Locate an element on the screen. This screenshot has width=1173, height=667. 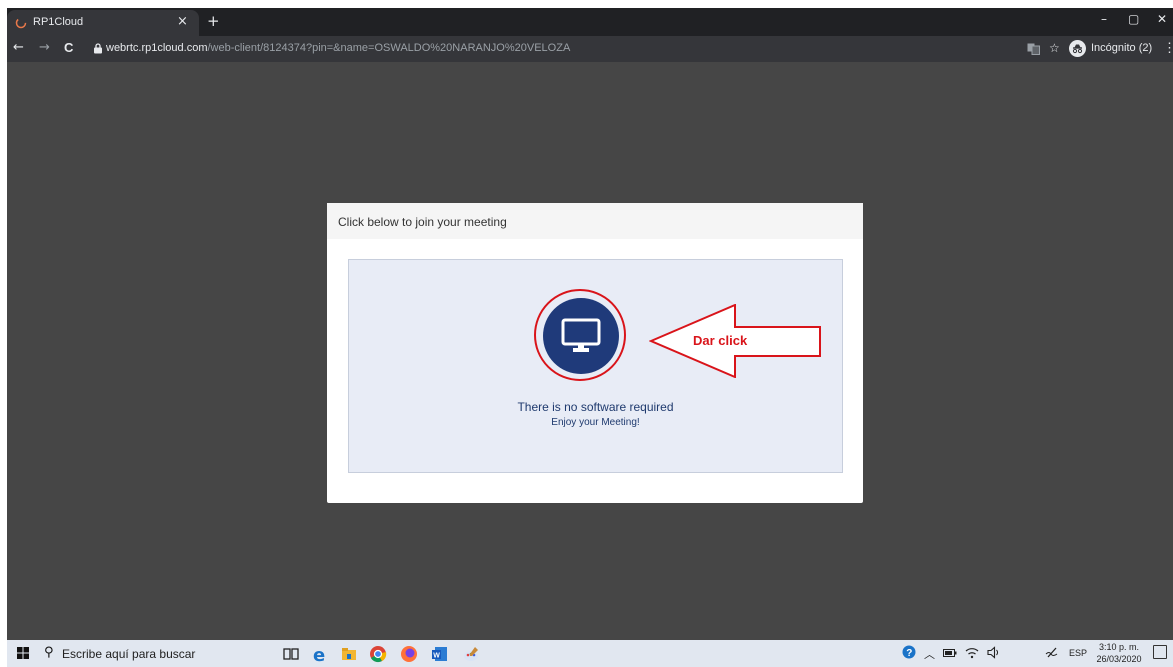
reload-button: C is located at coordinates (68, 47).